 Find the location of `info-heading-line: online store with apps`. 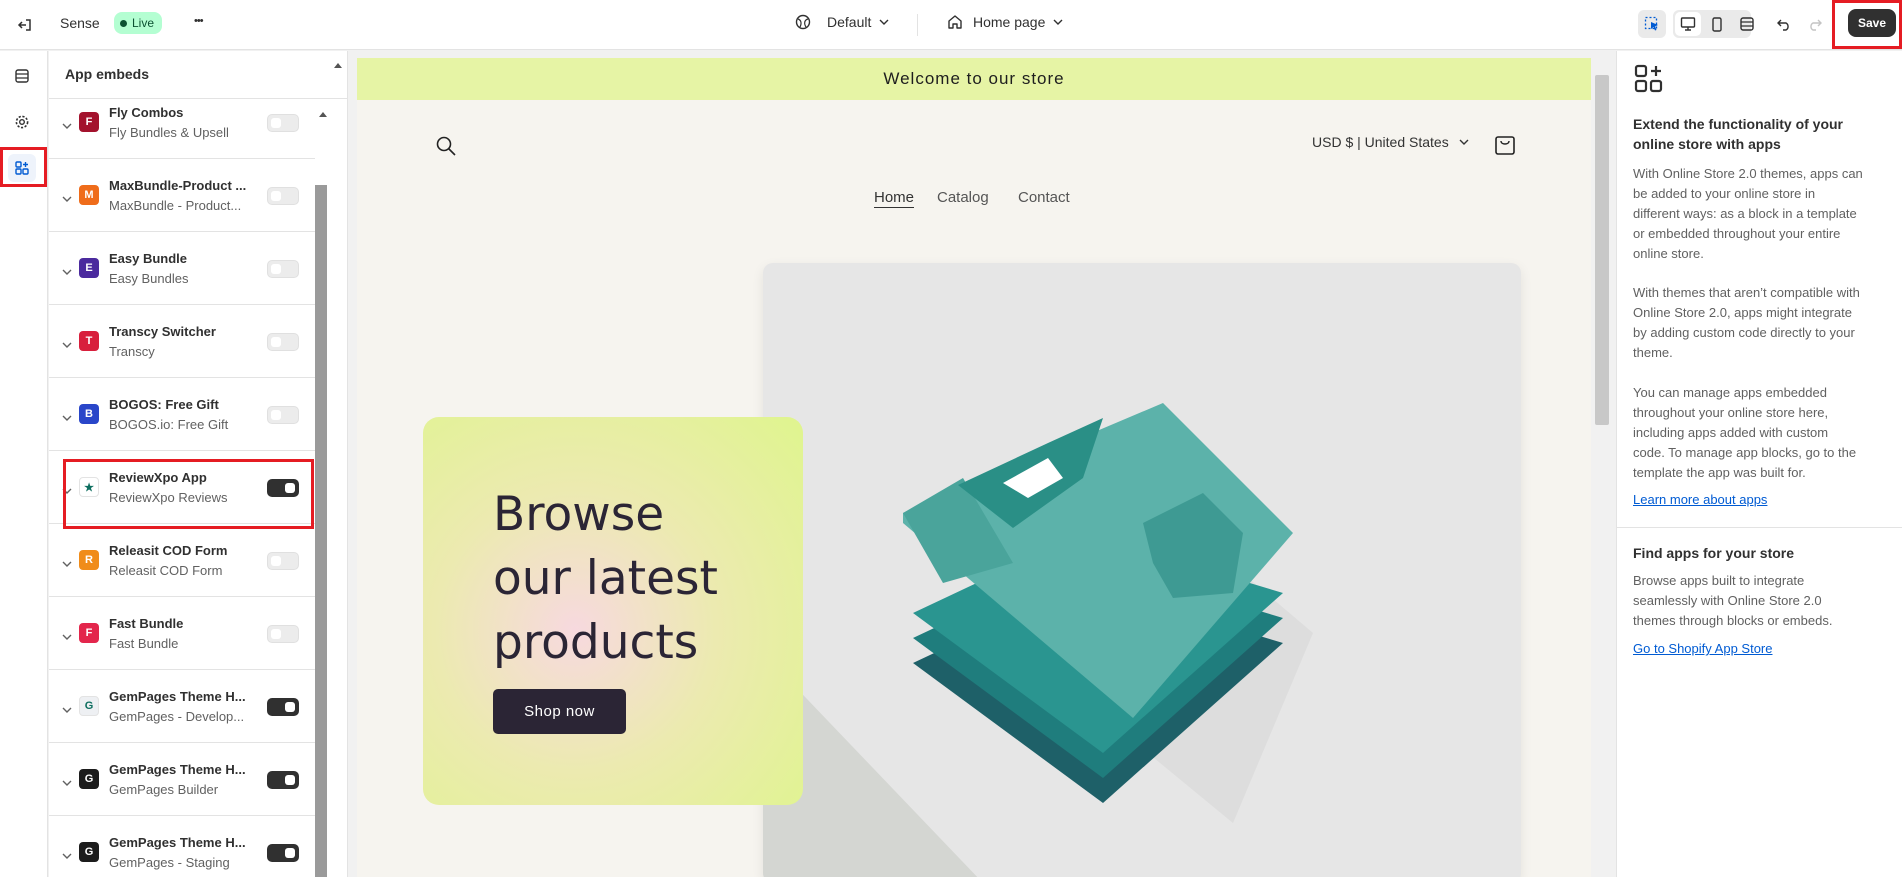

info-heading-line: online store with apps is located at coordinates (1707, 144).